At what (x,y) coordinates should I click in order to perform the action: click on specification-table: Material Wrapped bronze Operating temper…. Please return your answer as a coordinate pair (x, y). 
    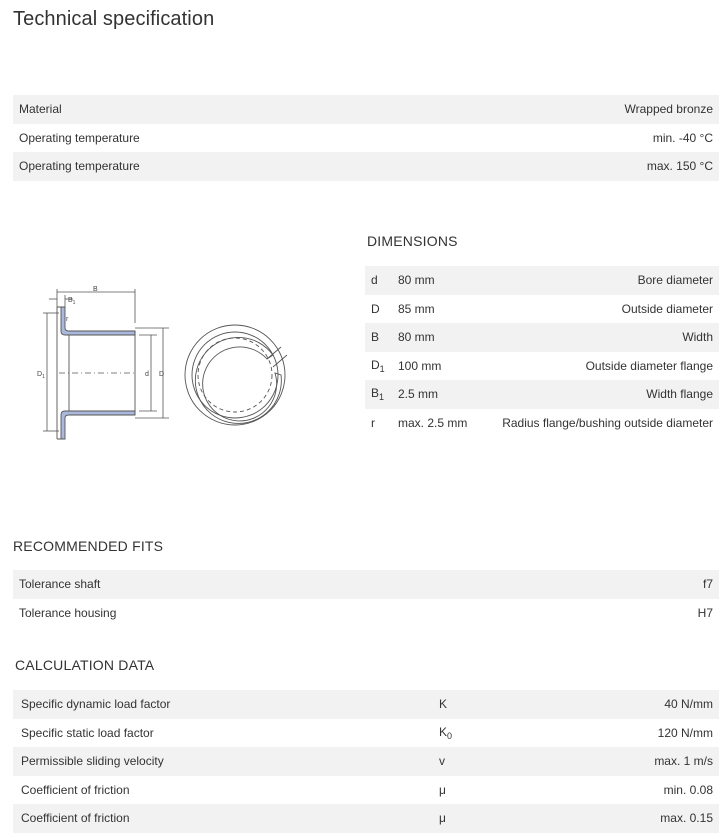
    Looking at the image, I should click on (366, 138).